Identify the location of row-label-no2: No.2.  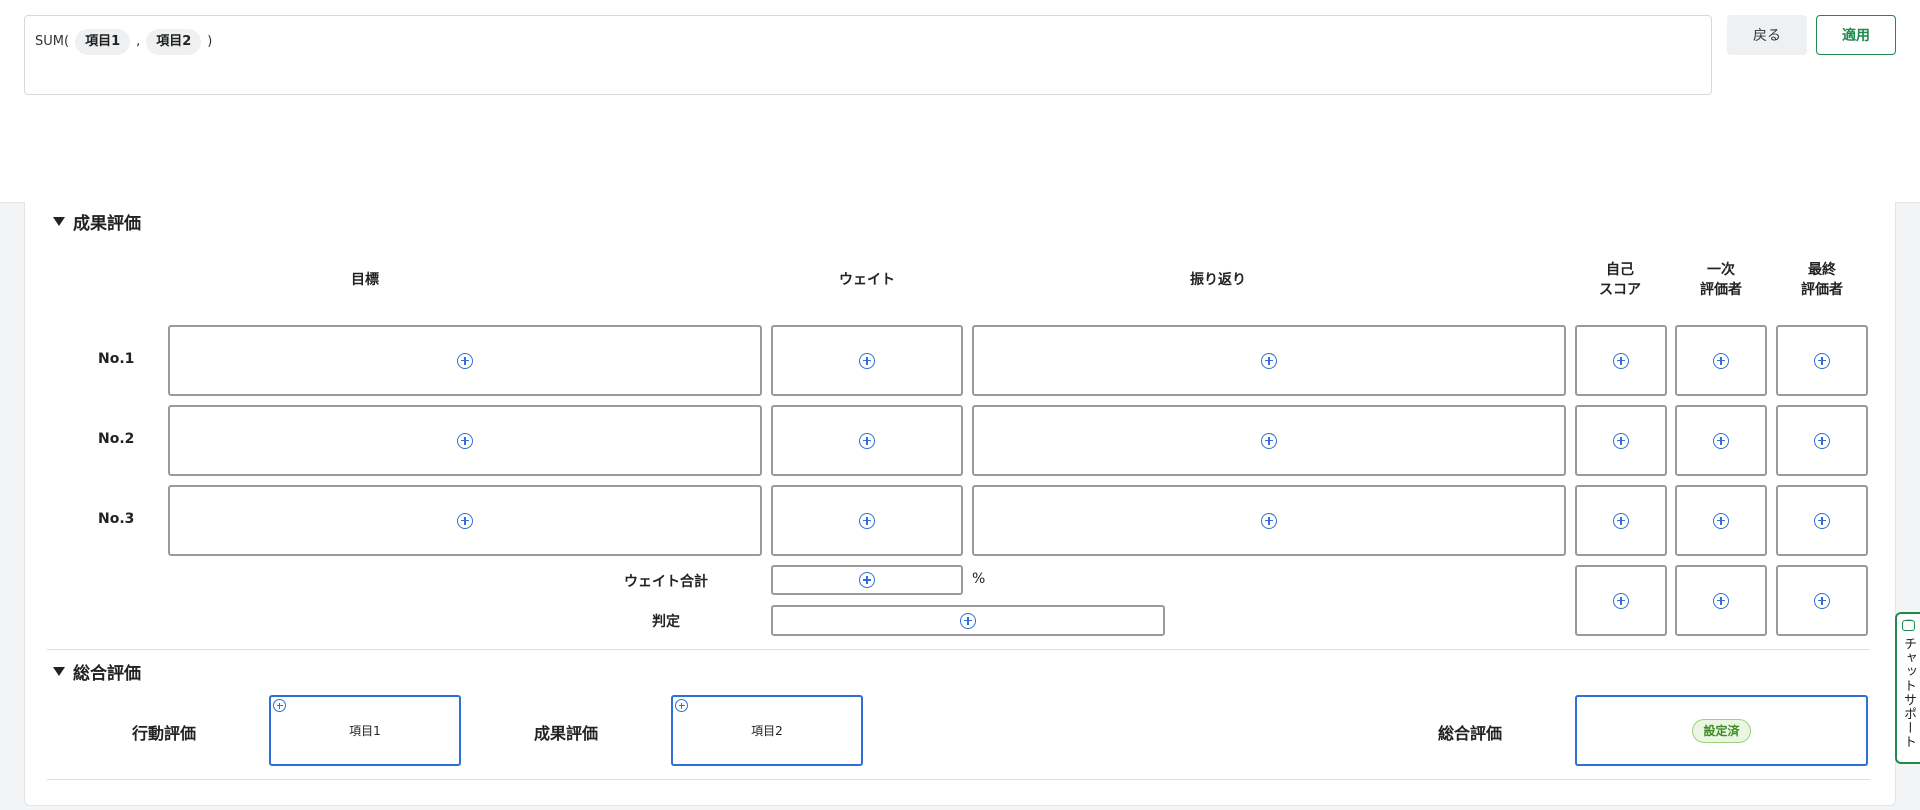
(116, 439).